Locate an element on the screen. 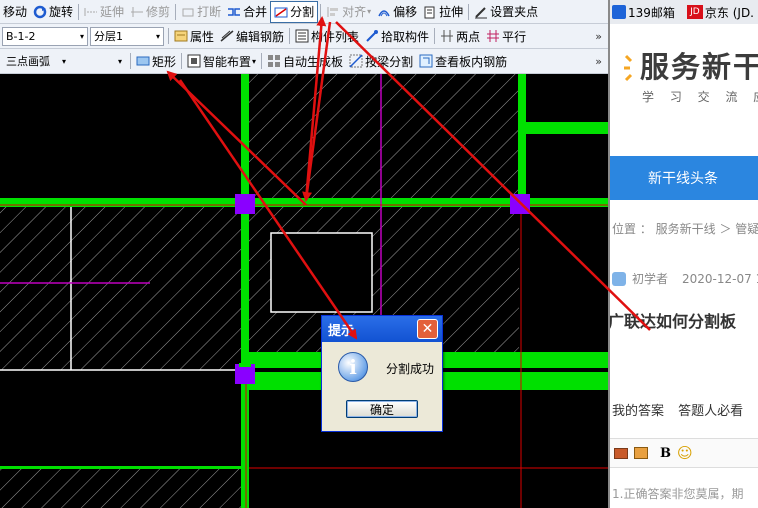 This screenshot has width=758, height=508. set-grip-button: 设置夹点 is located at coordinates (506, 12).